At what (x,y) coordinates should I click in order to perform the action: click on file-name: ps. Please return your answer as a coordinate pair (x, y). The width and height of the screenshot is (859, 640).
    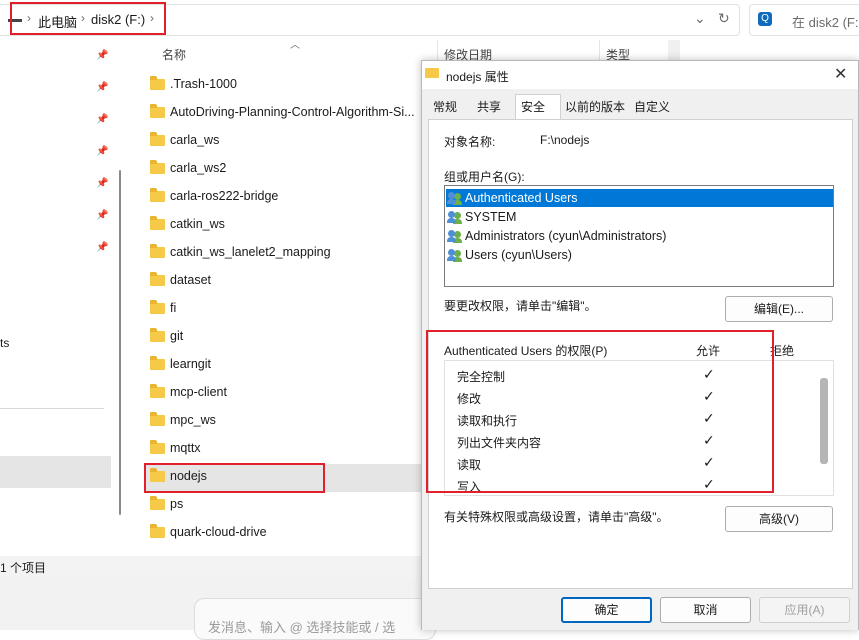
    Looking at the image, I should click on (177, 504).